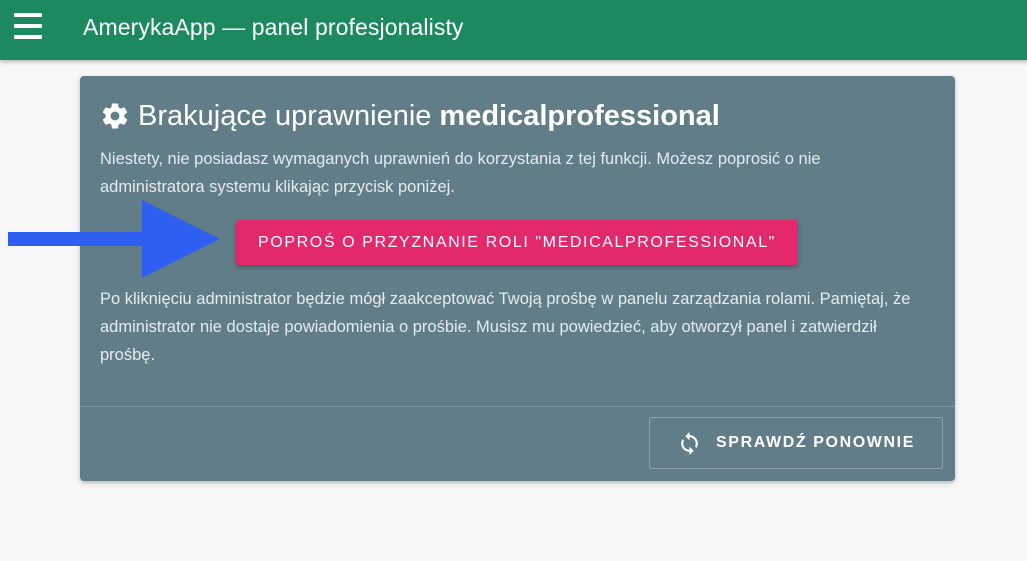  Describe the element at coordinates (815, 442) in the screenshot. I see `check-again-label: Sprawdź ponownie` at that location.